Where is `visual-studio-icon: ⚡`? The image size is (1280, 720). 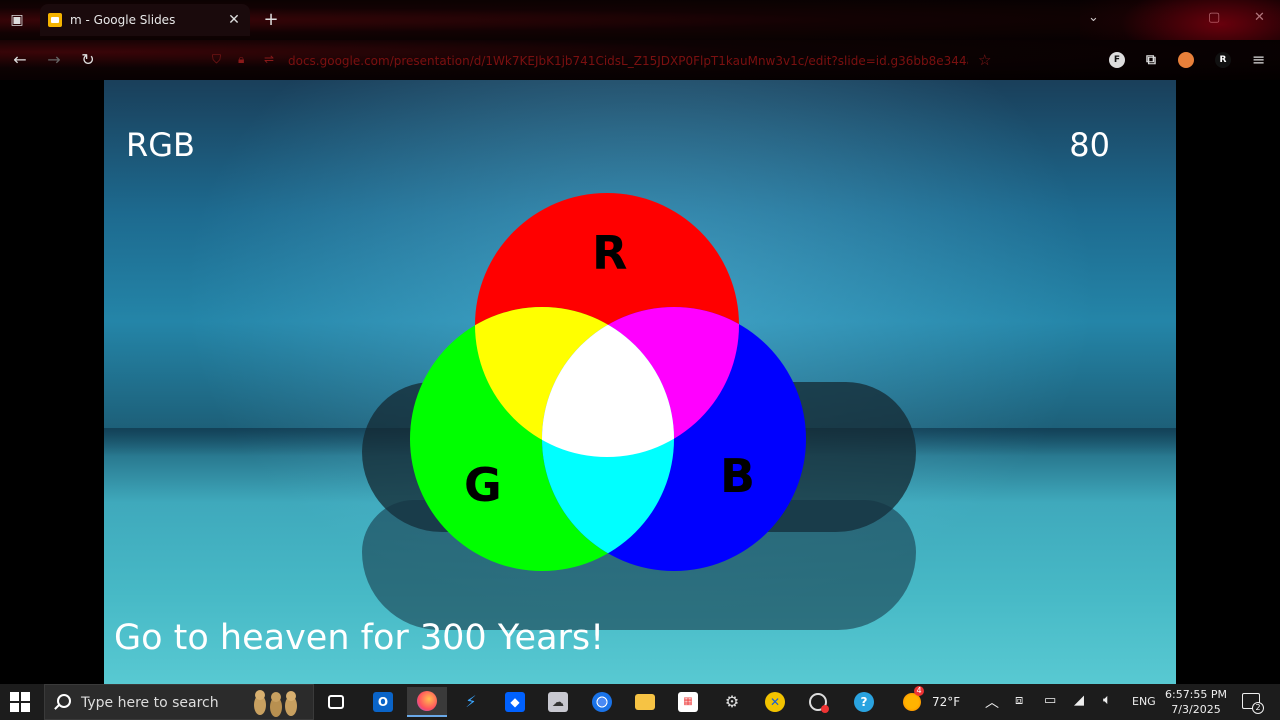
visual-studio-icon: ⚡ is located at coordinates (471, 702).